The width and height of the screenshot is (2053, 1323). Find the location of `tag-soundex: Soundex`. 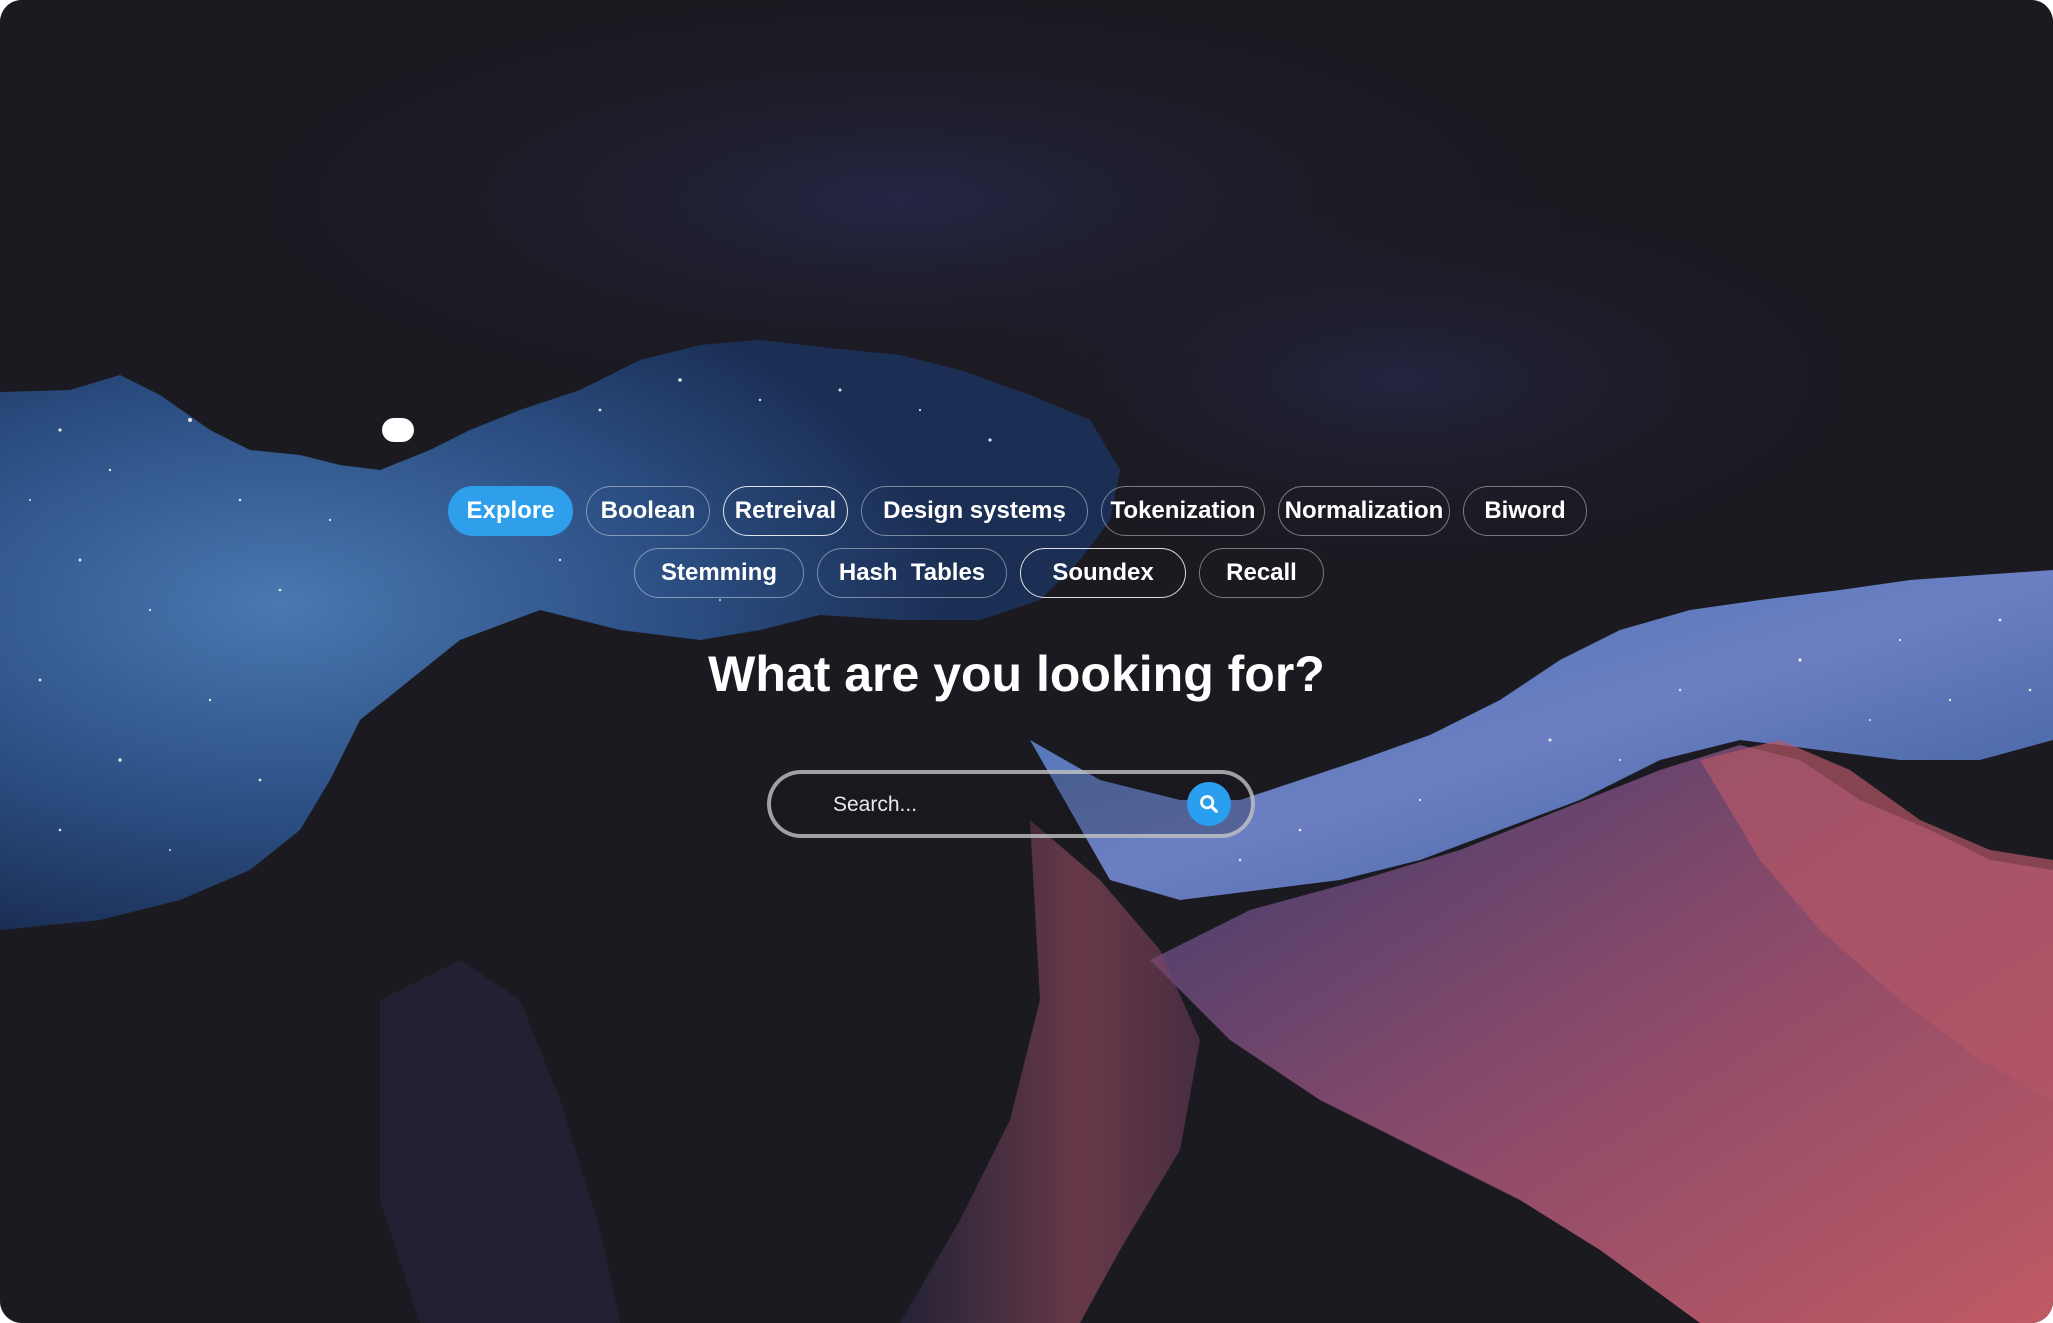

tag-soundex: Soundex is located at coordinates (1103, 573).